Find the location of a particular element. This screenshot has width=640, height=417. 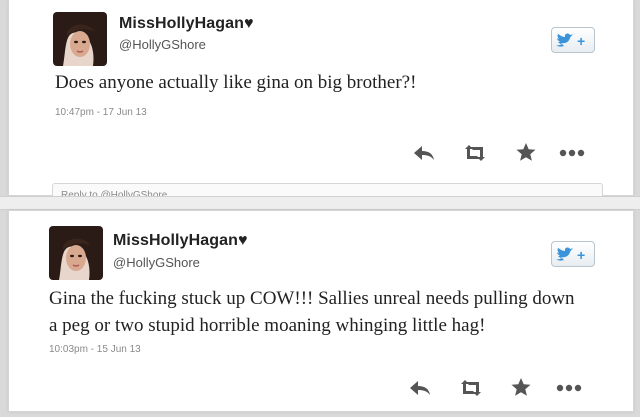

tweet-timestamp: 10:03pm - 15 Jun 13 is located at coordinates (95, 349).